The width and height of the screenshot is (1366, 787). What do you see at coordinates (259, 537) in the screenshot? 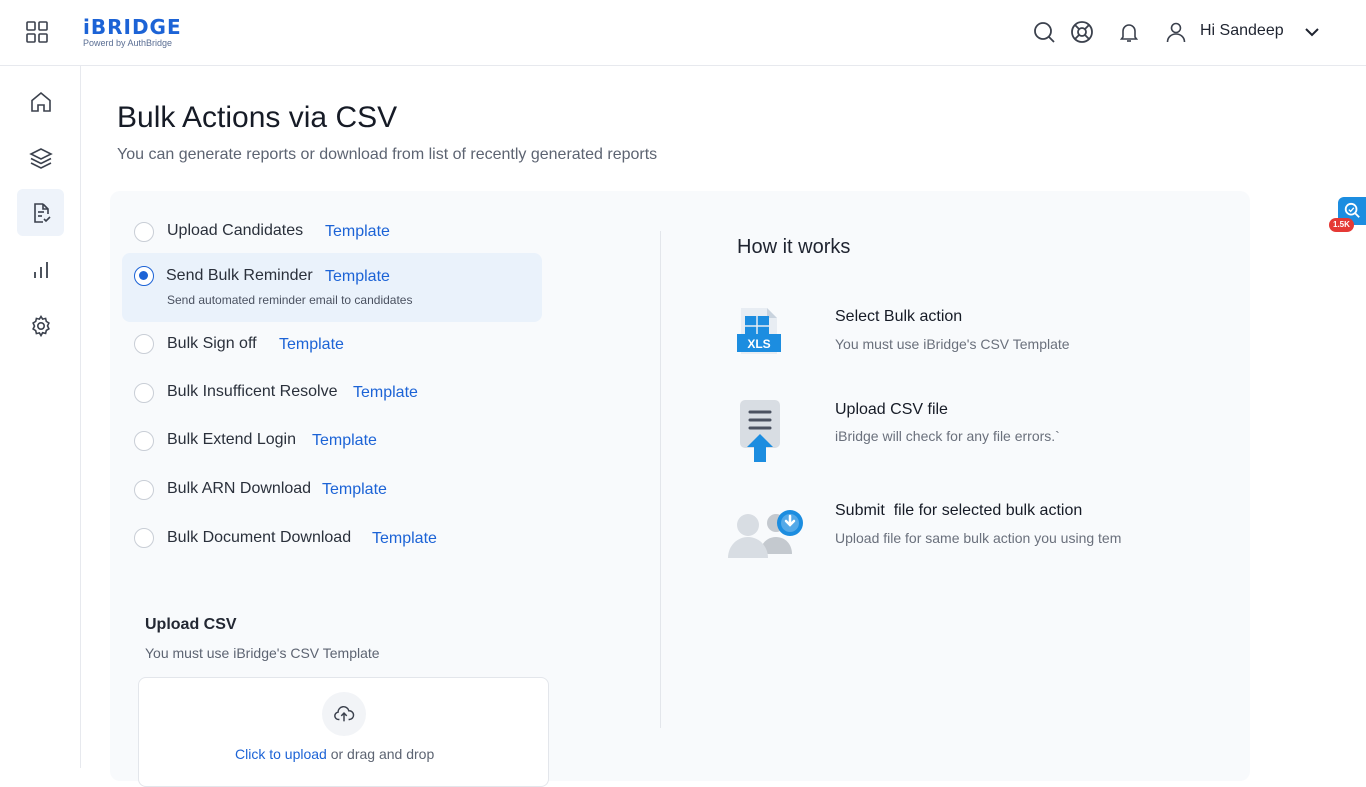
I see `option-label: Bulk Document Download` at bounding box center [259, 537].